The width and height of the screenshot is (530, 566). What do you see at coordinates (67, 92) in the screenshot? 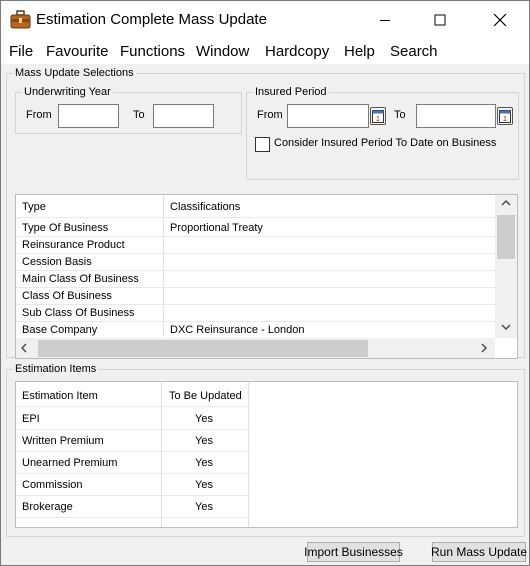
I see `underwriting-year-legend: Underwriting Year` at bounding box center [67, 92].